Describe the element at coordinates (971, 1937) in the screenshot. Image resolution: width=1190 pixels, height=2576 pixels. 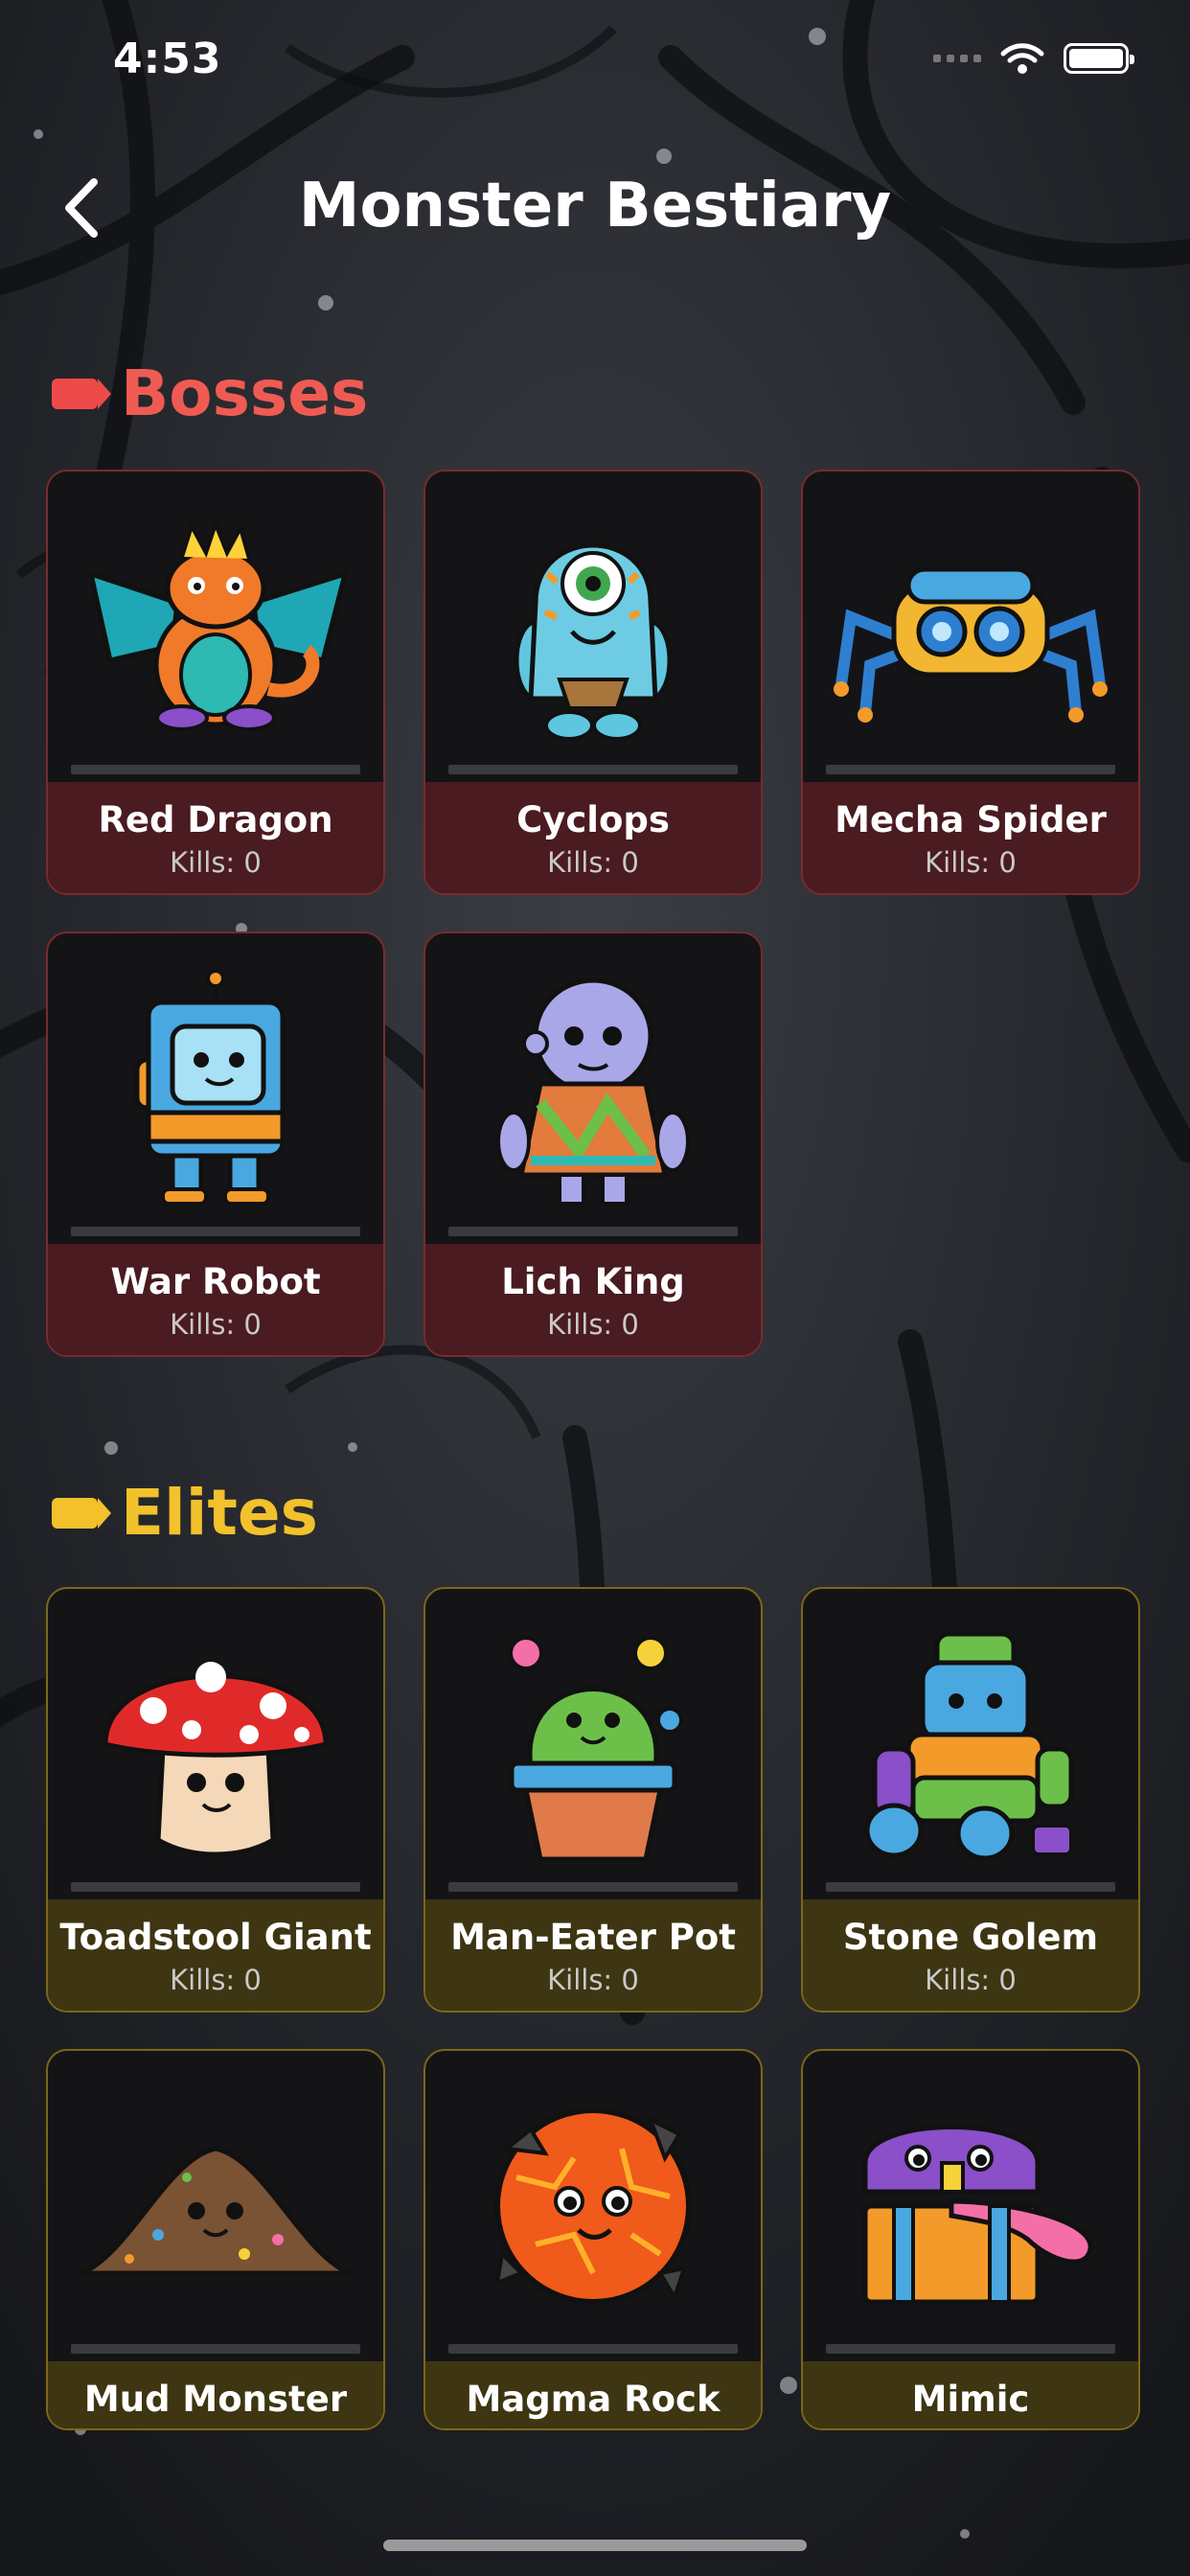
I see `monster-name: Stone Golem` at that location.